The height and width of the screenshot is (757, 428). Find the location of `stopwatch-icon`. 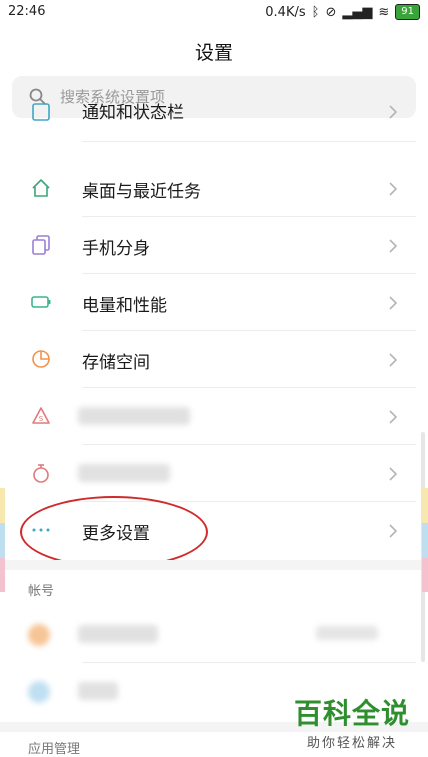

stopwatch-icon is located at coordinates (41, 473).